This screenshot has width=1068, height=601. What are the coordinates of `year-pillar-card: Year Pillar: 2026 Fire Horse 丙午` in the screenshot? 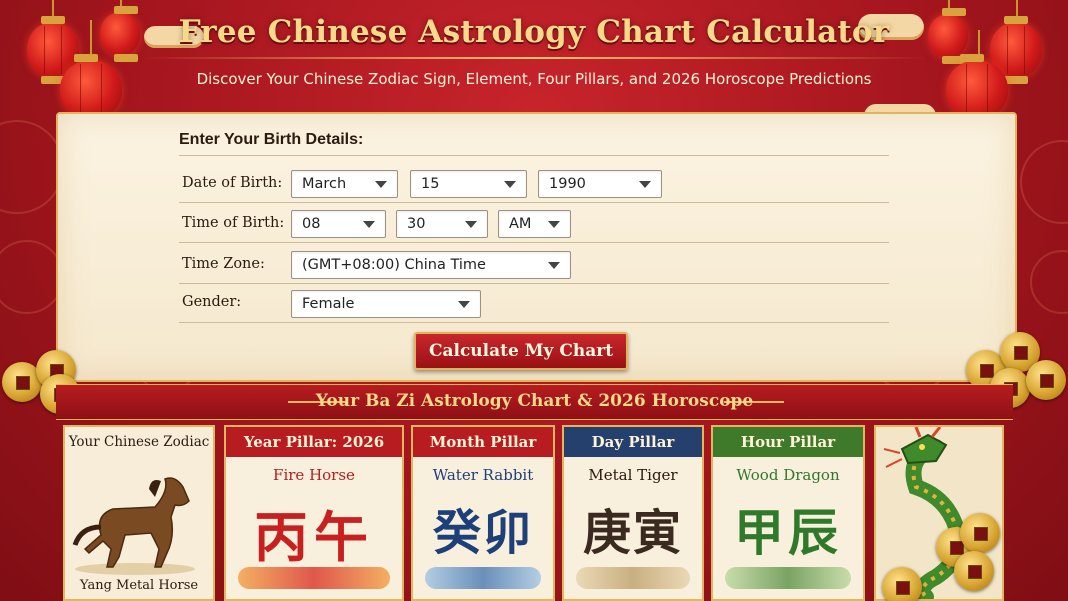 It's located at (314, 513).